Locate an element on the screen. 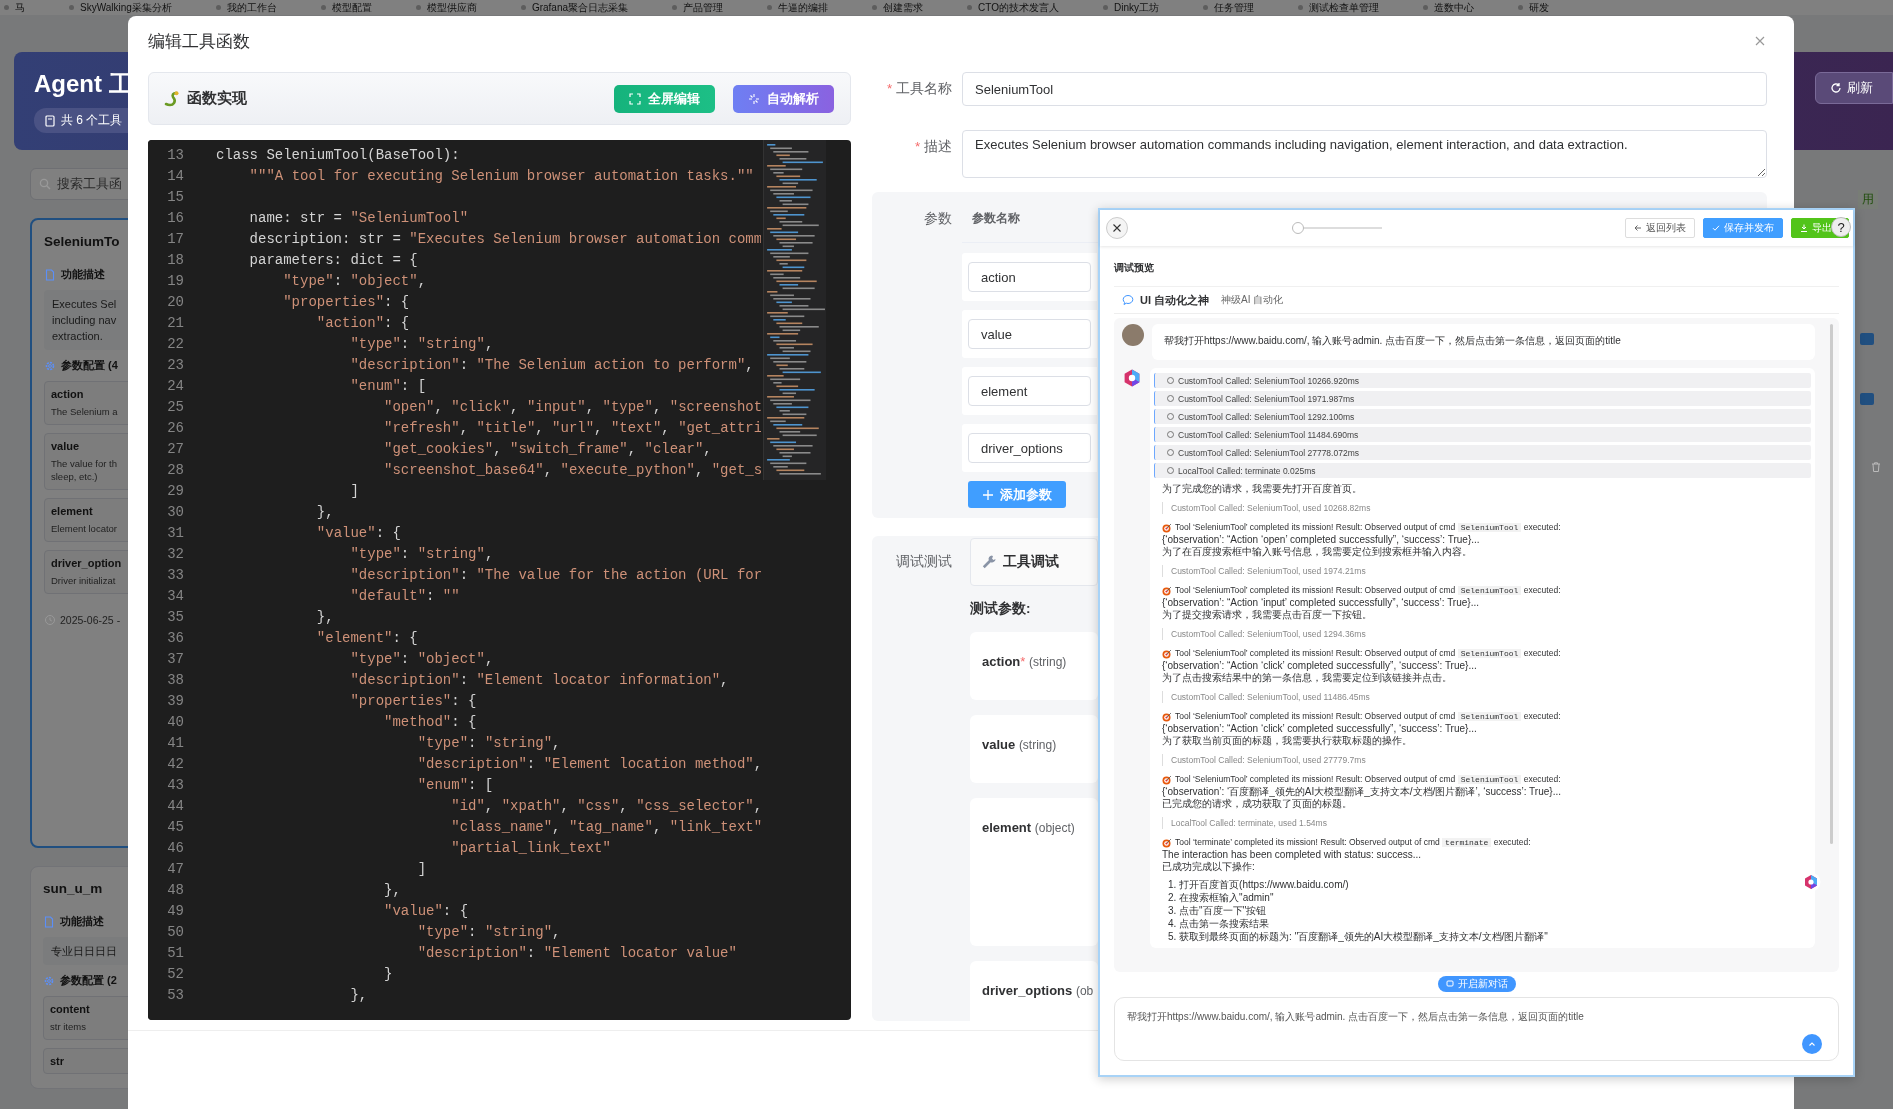 Image resolution: width=1893 pixels, height=1109 pixels. tool-call-row: CustomTool Called: SeleniumTool 27778.072ms is located at coordinates (1482, 452).